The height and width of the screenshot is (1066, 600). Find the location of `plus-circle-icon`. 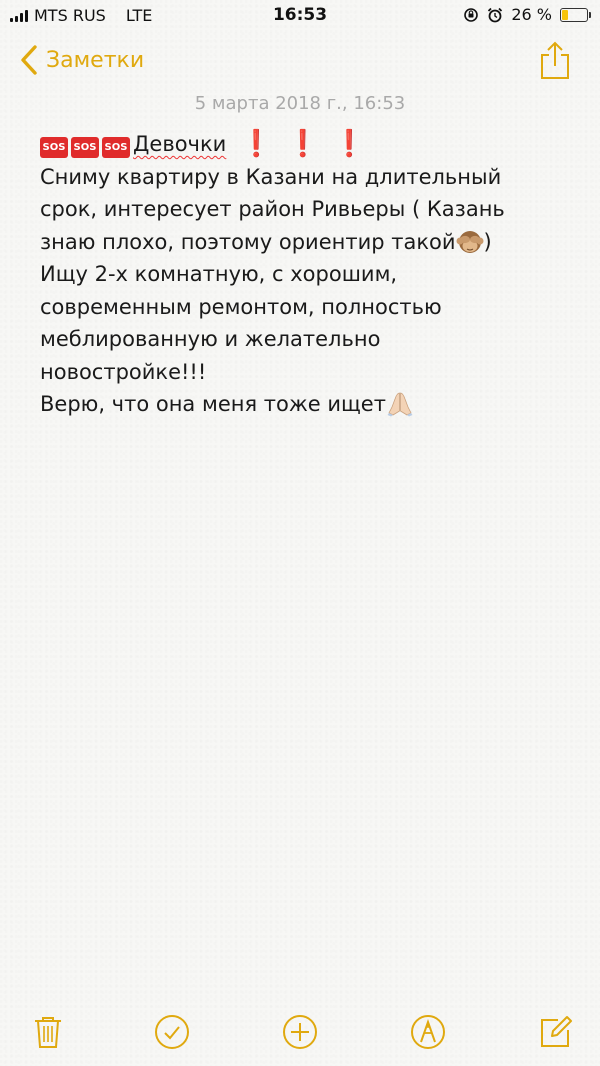

plus-circle-icon is located at coordinates (300, 1032).